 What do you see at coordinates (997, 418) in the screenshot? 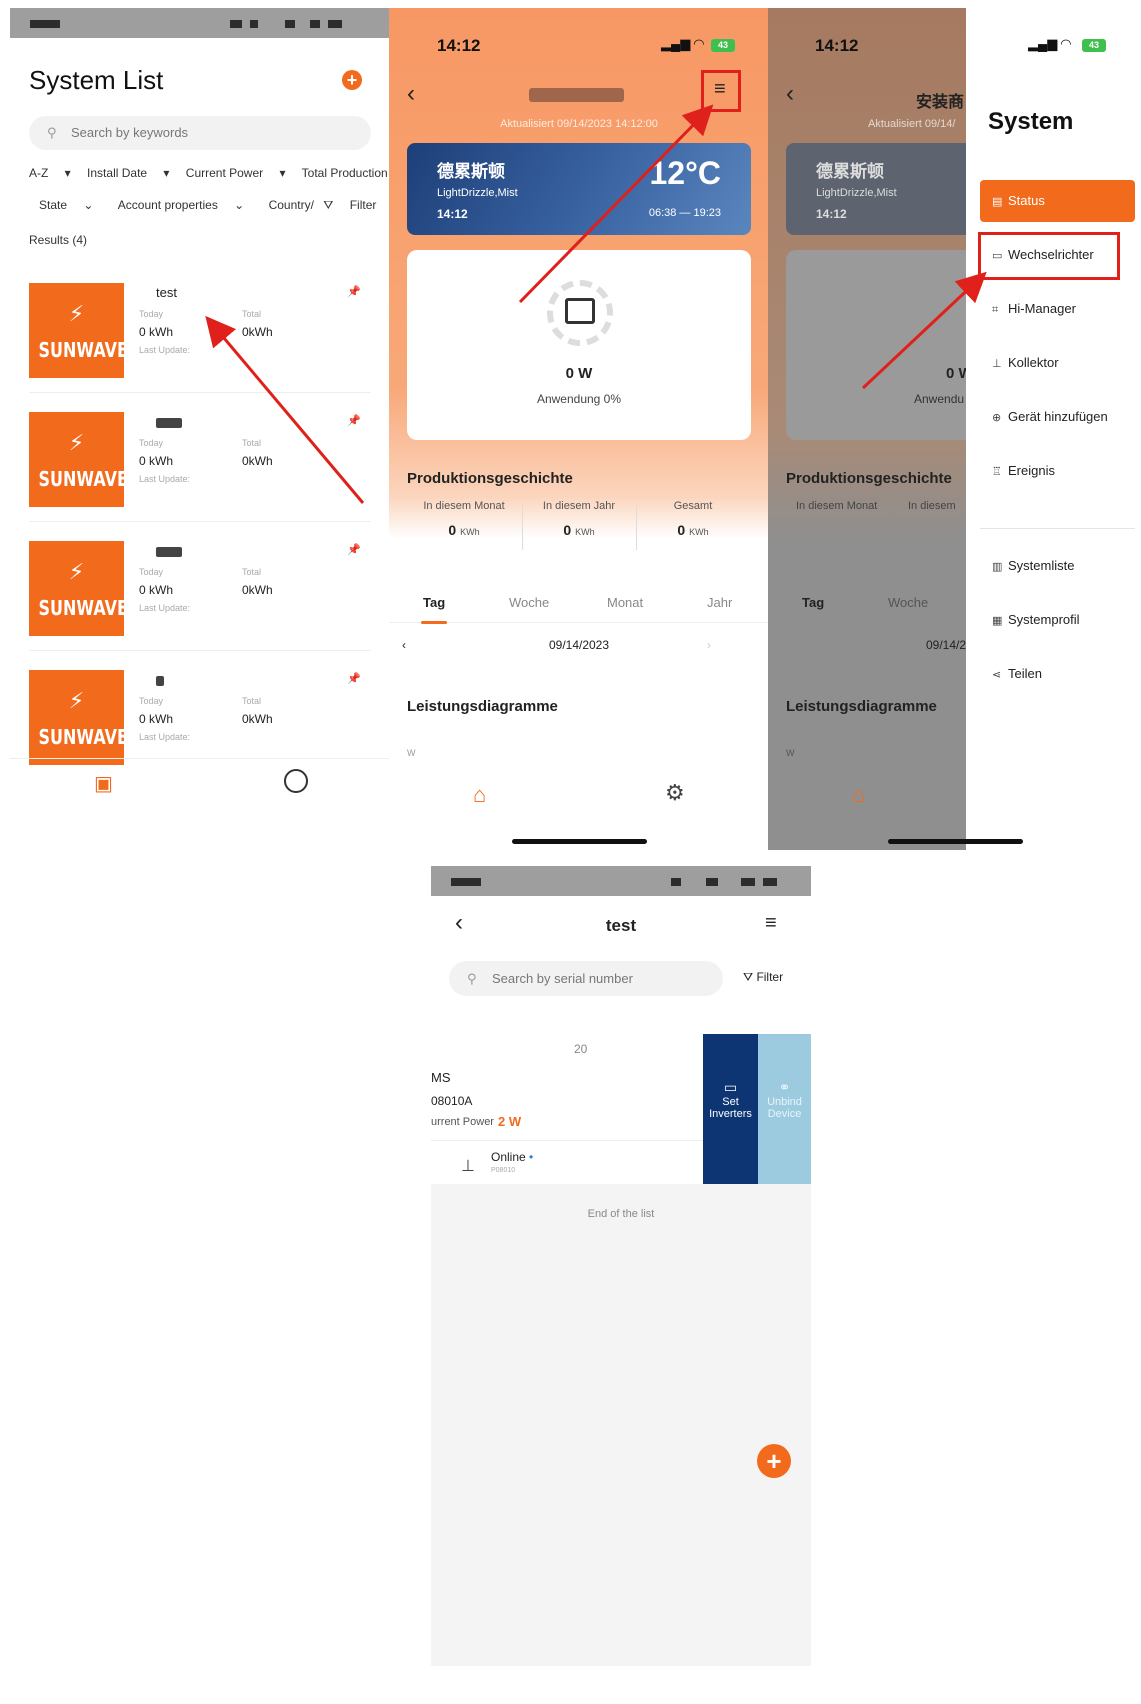
I see `add-device-icon: ⊕` at bounding box center [997, 418].